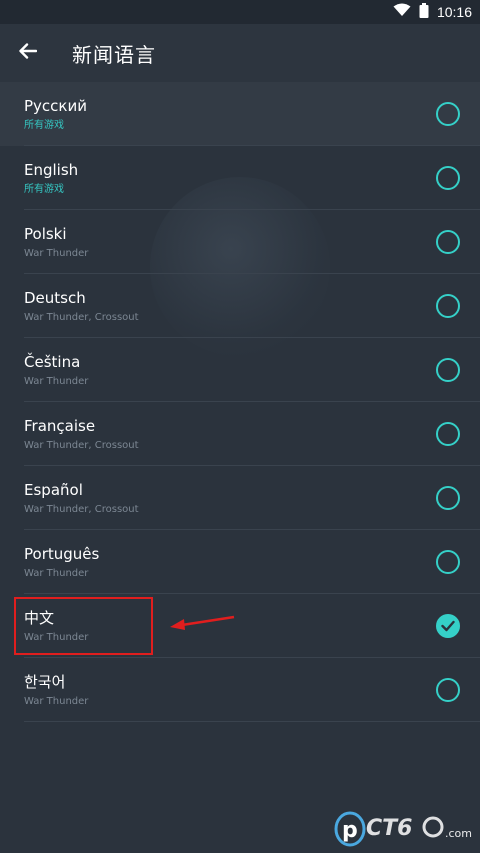 The width and height of the screenshot is (480, 853). I want to click on svg-text: p, so click(350, 830).